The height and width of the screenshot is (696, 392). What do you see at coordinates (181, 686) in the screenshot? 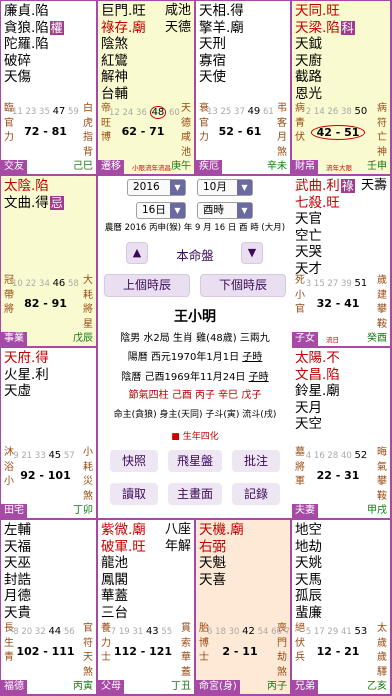
I see `ganzhi-label: 丁丑` at bounding box center [181, 686].